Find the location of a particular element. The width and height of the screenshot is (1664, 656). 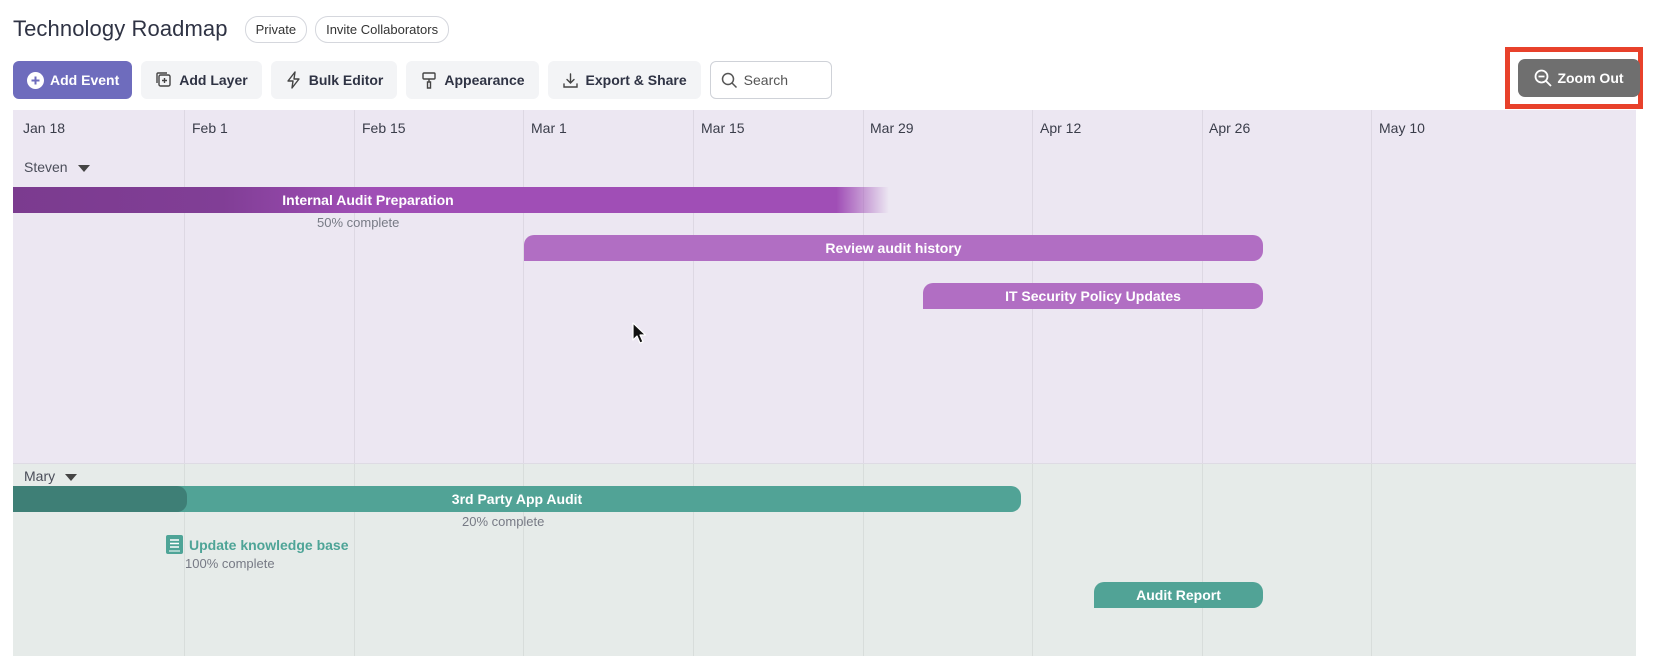

lane-label-mary: Mary is located at coordinates (51, 476).